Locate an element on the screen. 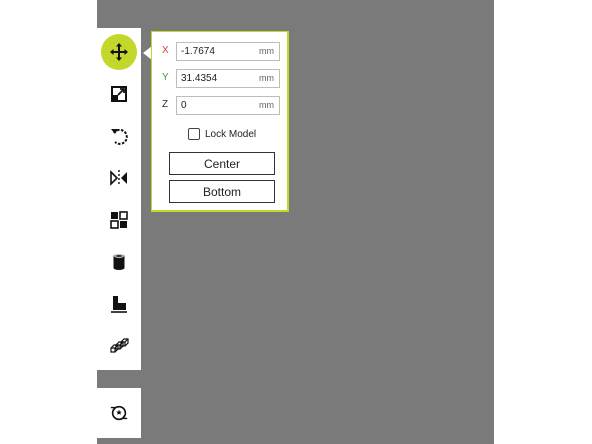 This screenshot has width=592, height=444. support-blocker-icon is located at coordinates (119, 262).